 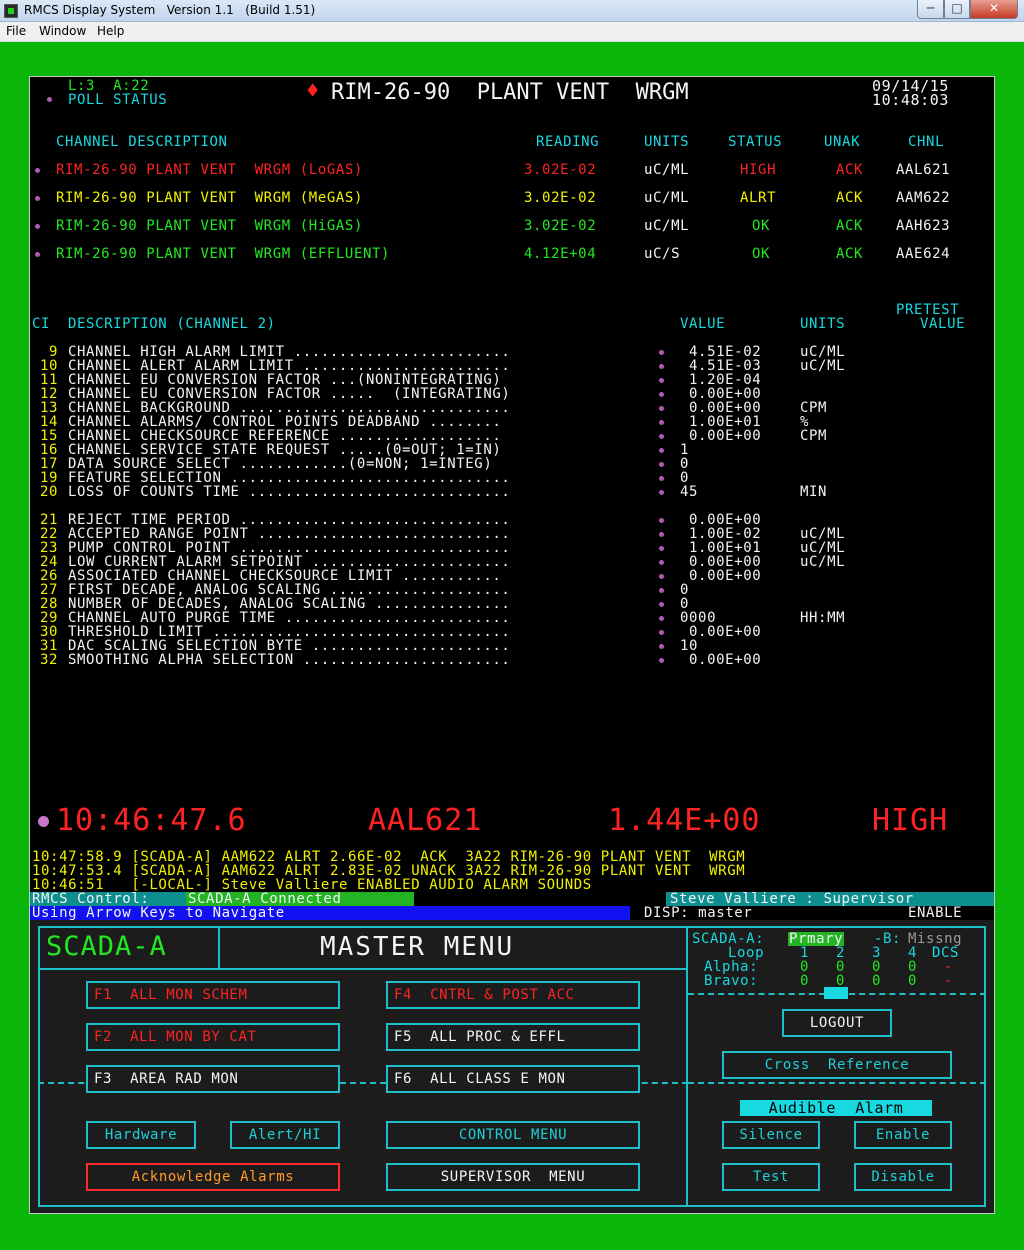 I want to click on alarm-status: HIGH, so click(x=910, y=820).